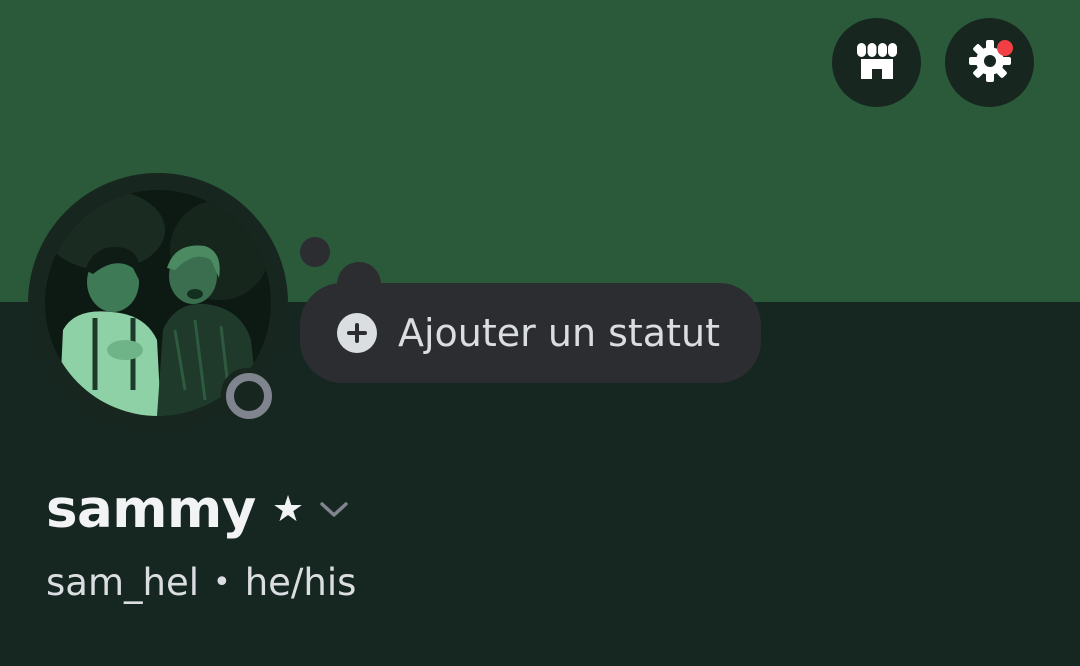 This screenshot has width=1080, height=666. I want to click on notification-dot, so click(1005, 48).